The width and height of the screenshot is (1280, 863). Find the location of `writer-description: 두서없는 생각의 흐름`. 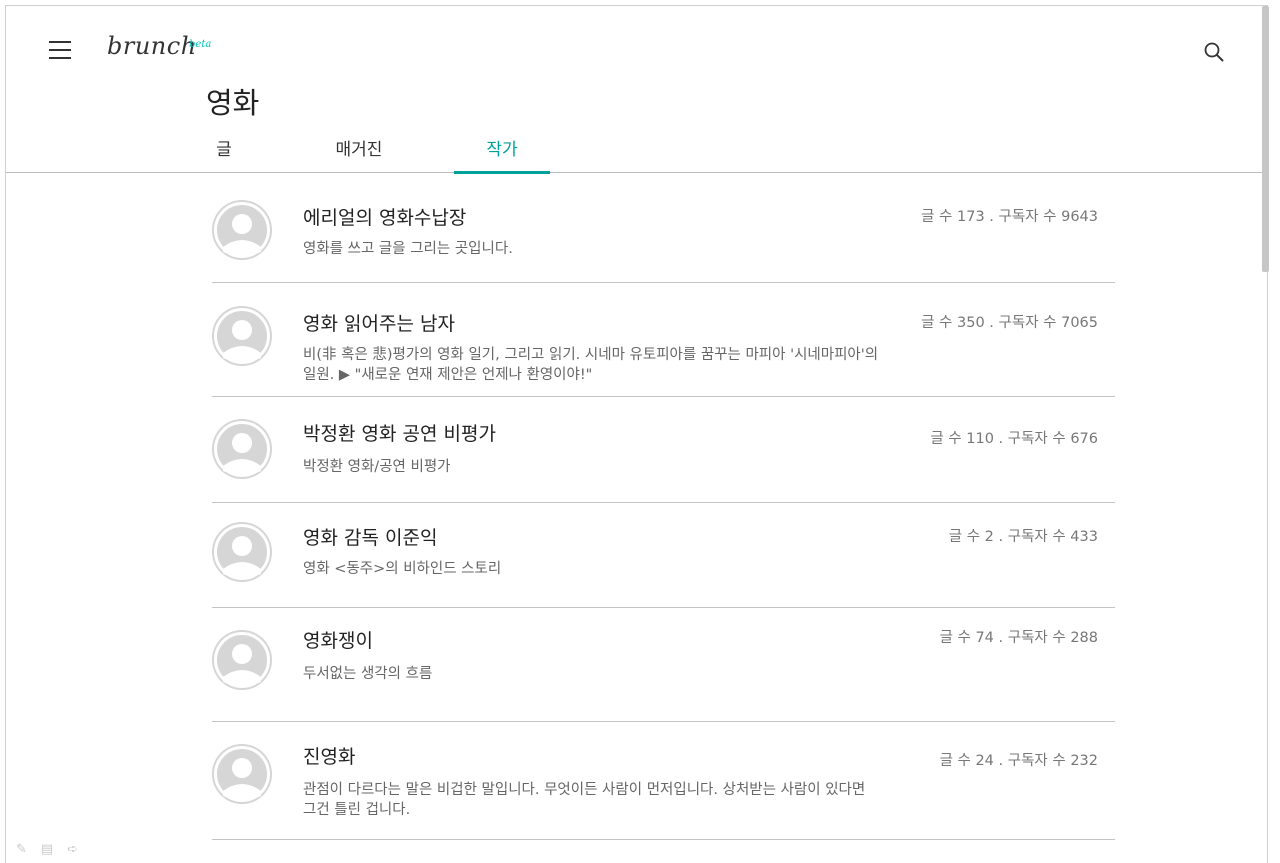

writer-description: 두서없는 생각의 흐름 is located at coordinates (368, 674).